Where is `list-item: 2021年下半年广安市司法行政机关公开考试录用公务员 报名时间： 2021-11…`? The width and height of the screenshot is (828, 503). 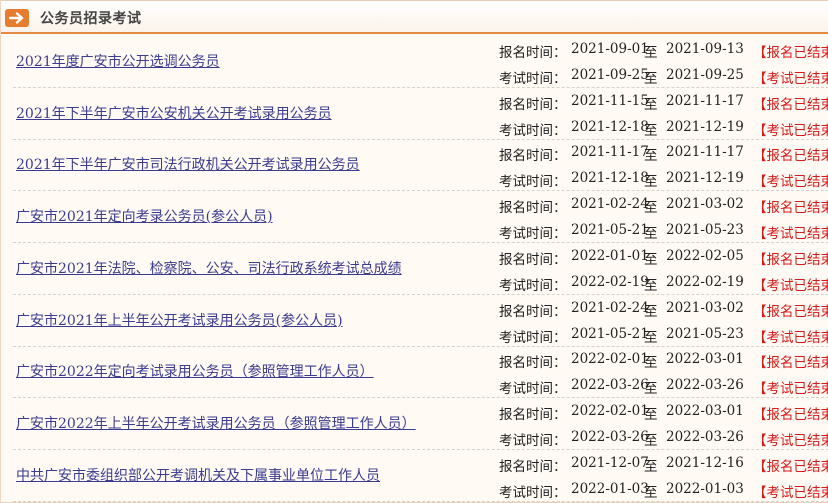 list-item: 2021年下半年广安市司法行政机关公开考试录用公务员 报名时间： 2021-11… is located at coordinates (414, 165).